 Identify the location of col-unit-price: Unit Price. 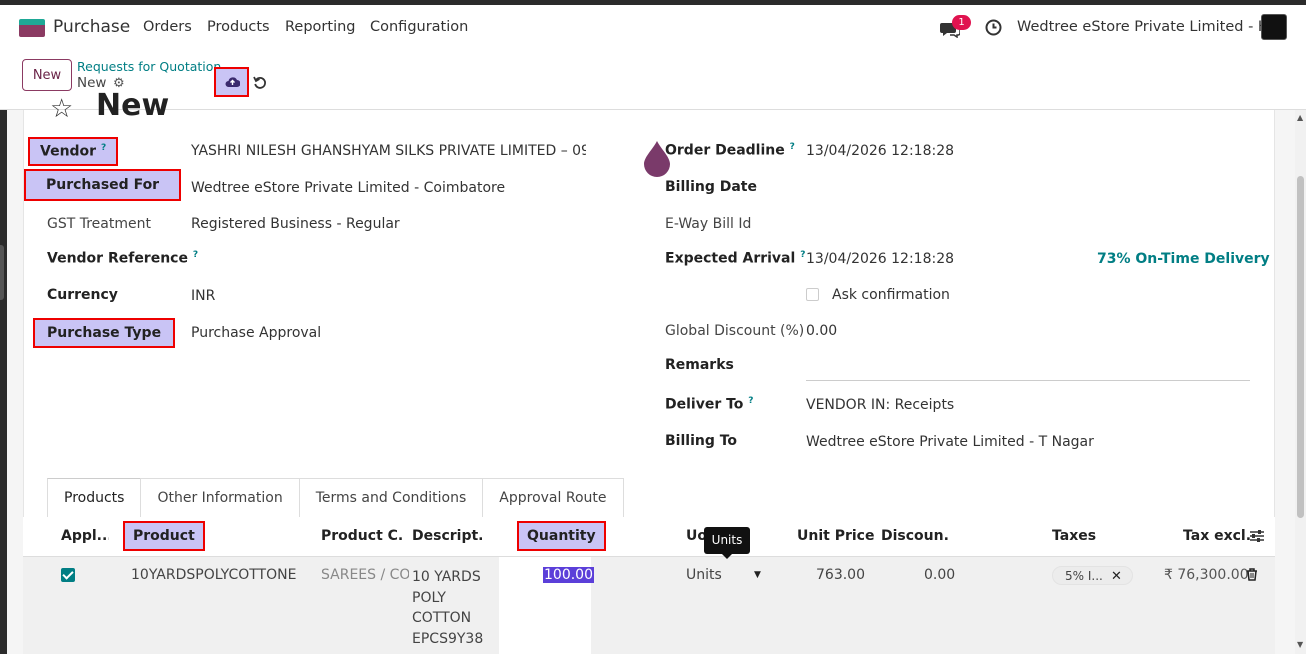
(835, 536).